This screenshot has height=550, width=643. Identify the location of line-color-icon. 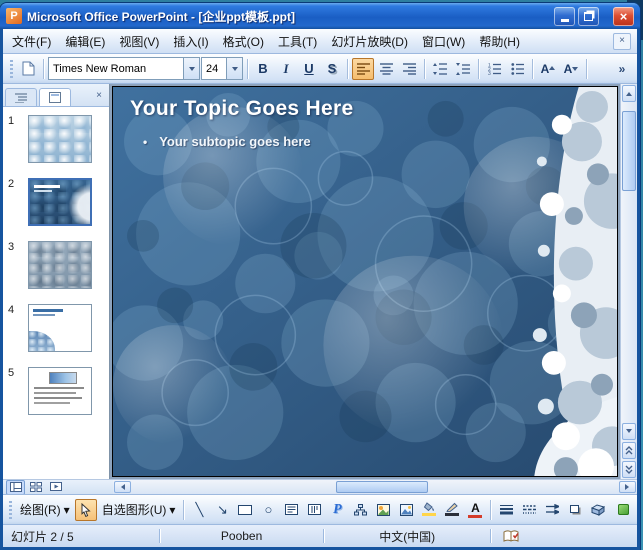
(452, 510).